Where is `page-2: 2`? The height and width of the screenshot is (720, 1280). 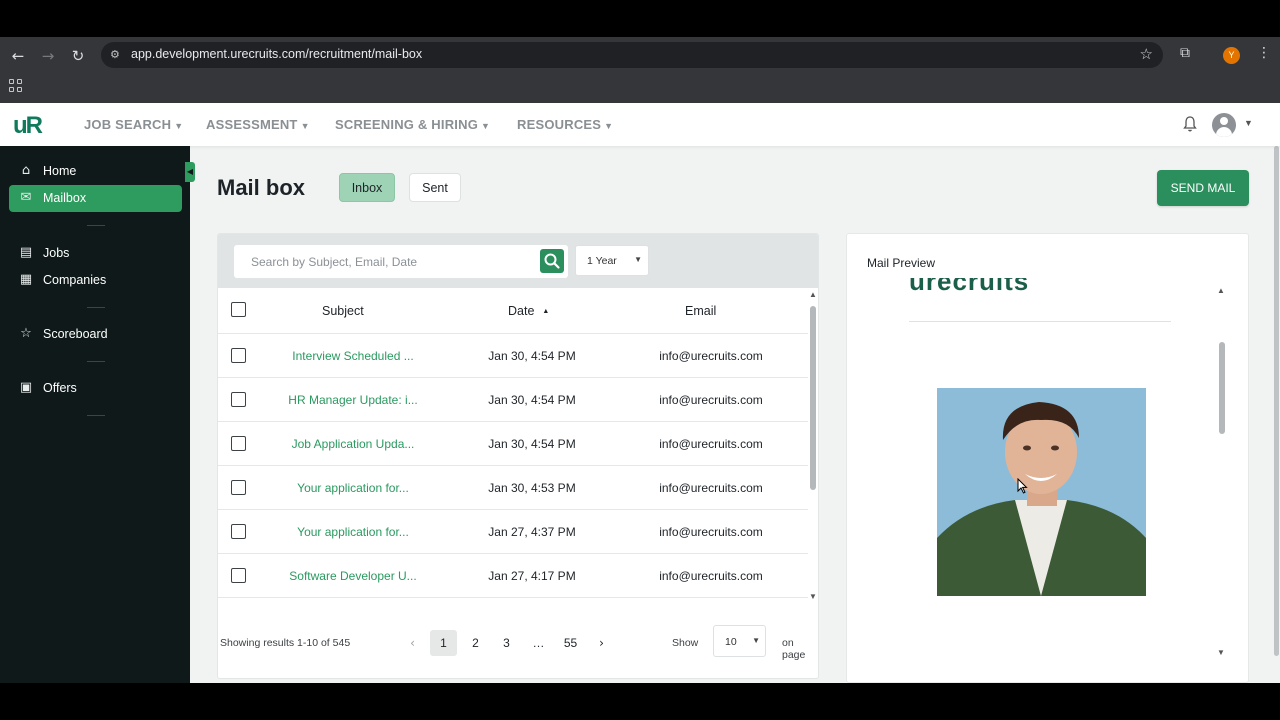 page-2: 2 is located at coordinates (475, 643).